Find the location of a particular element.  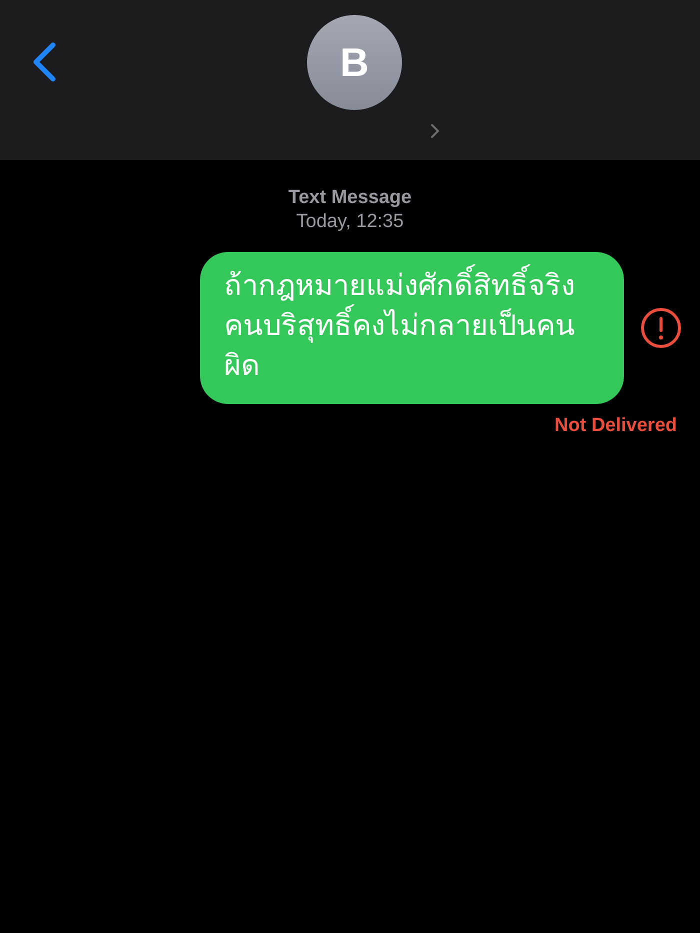

contact-avatar: B is located at coordinates (354, 62).